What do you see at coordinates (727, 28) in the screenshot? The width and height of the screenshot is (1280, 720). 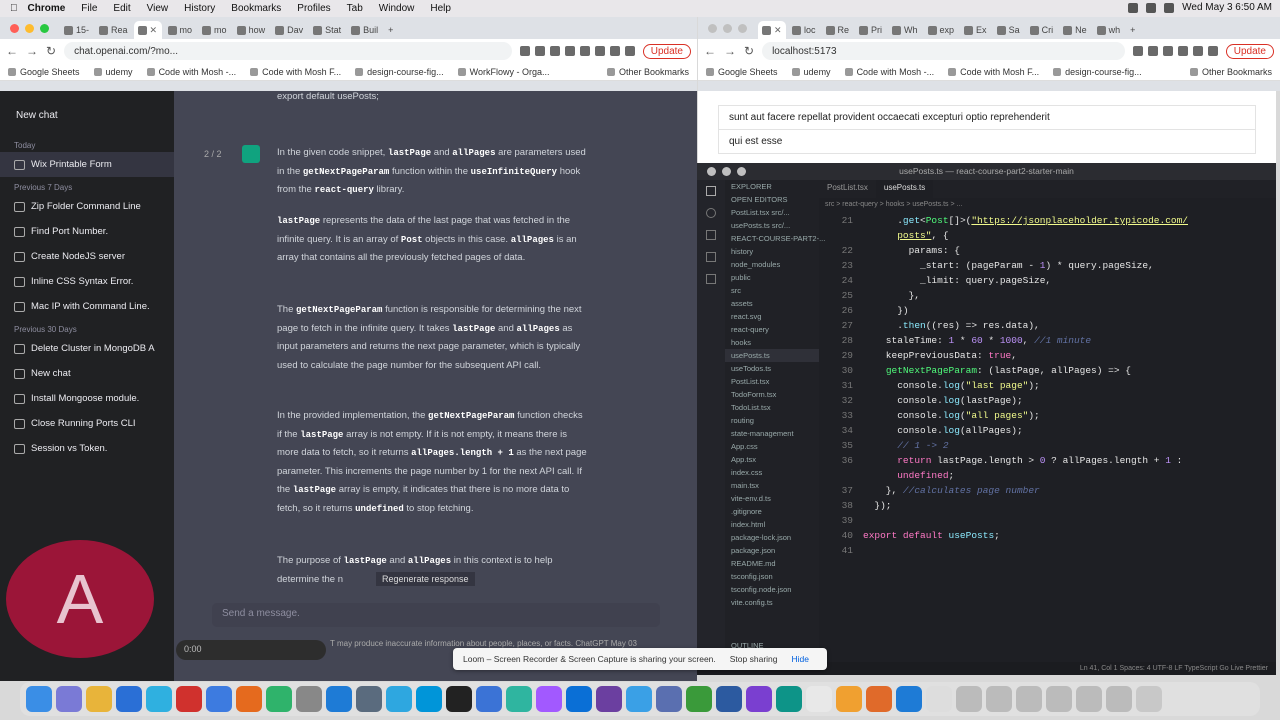 I see `window-controls` at bounding box center [727, 28].